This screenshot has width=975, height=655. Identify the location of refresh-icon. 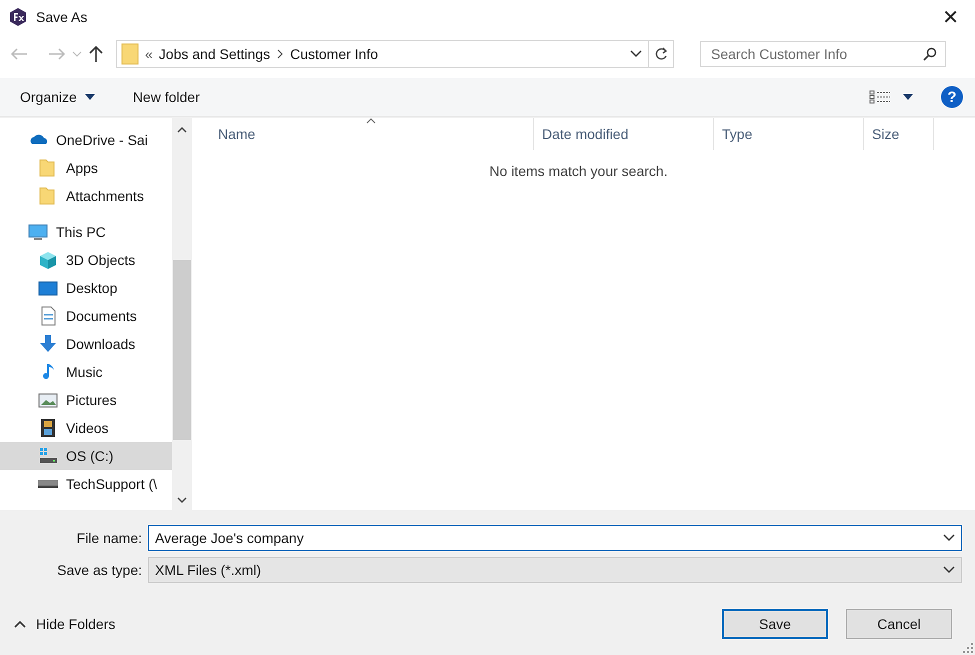
(661, 54).